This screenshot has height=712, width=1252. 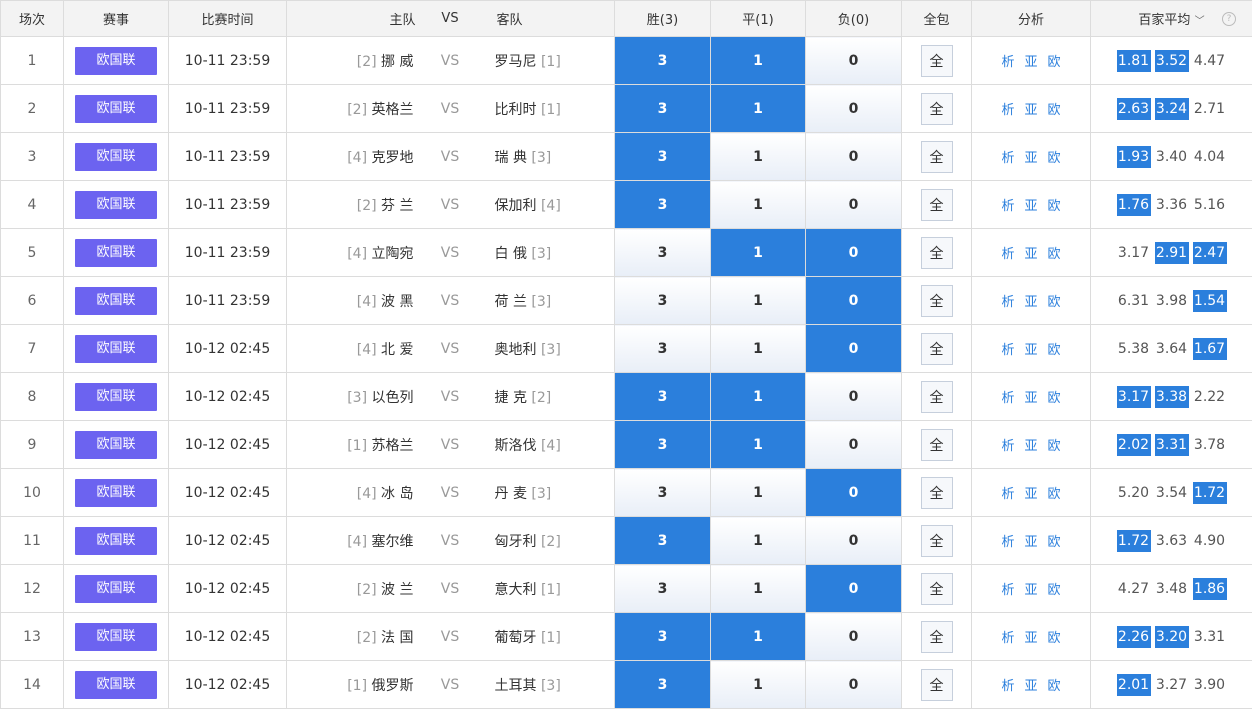 I want to click on chevron-down-icon: ﹀, so click(x=1200, y=21).